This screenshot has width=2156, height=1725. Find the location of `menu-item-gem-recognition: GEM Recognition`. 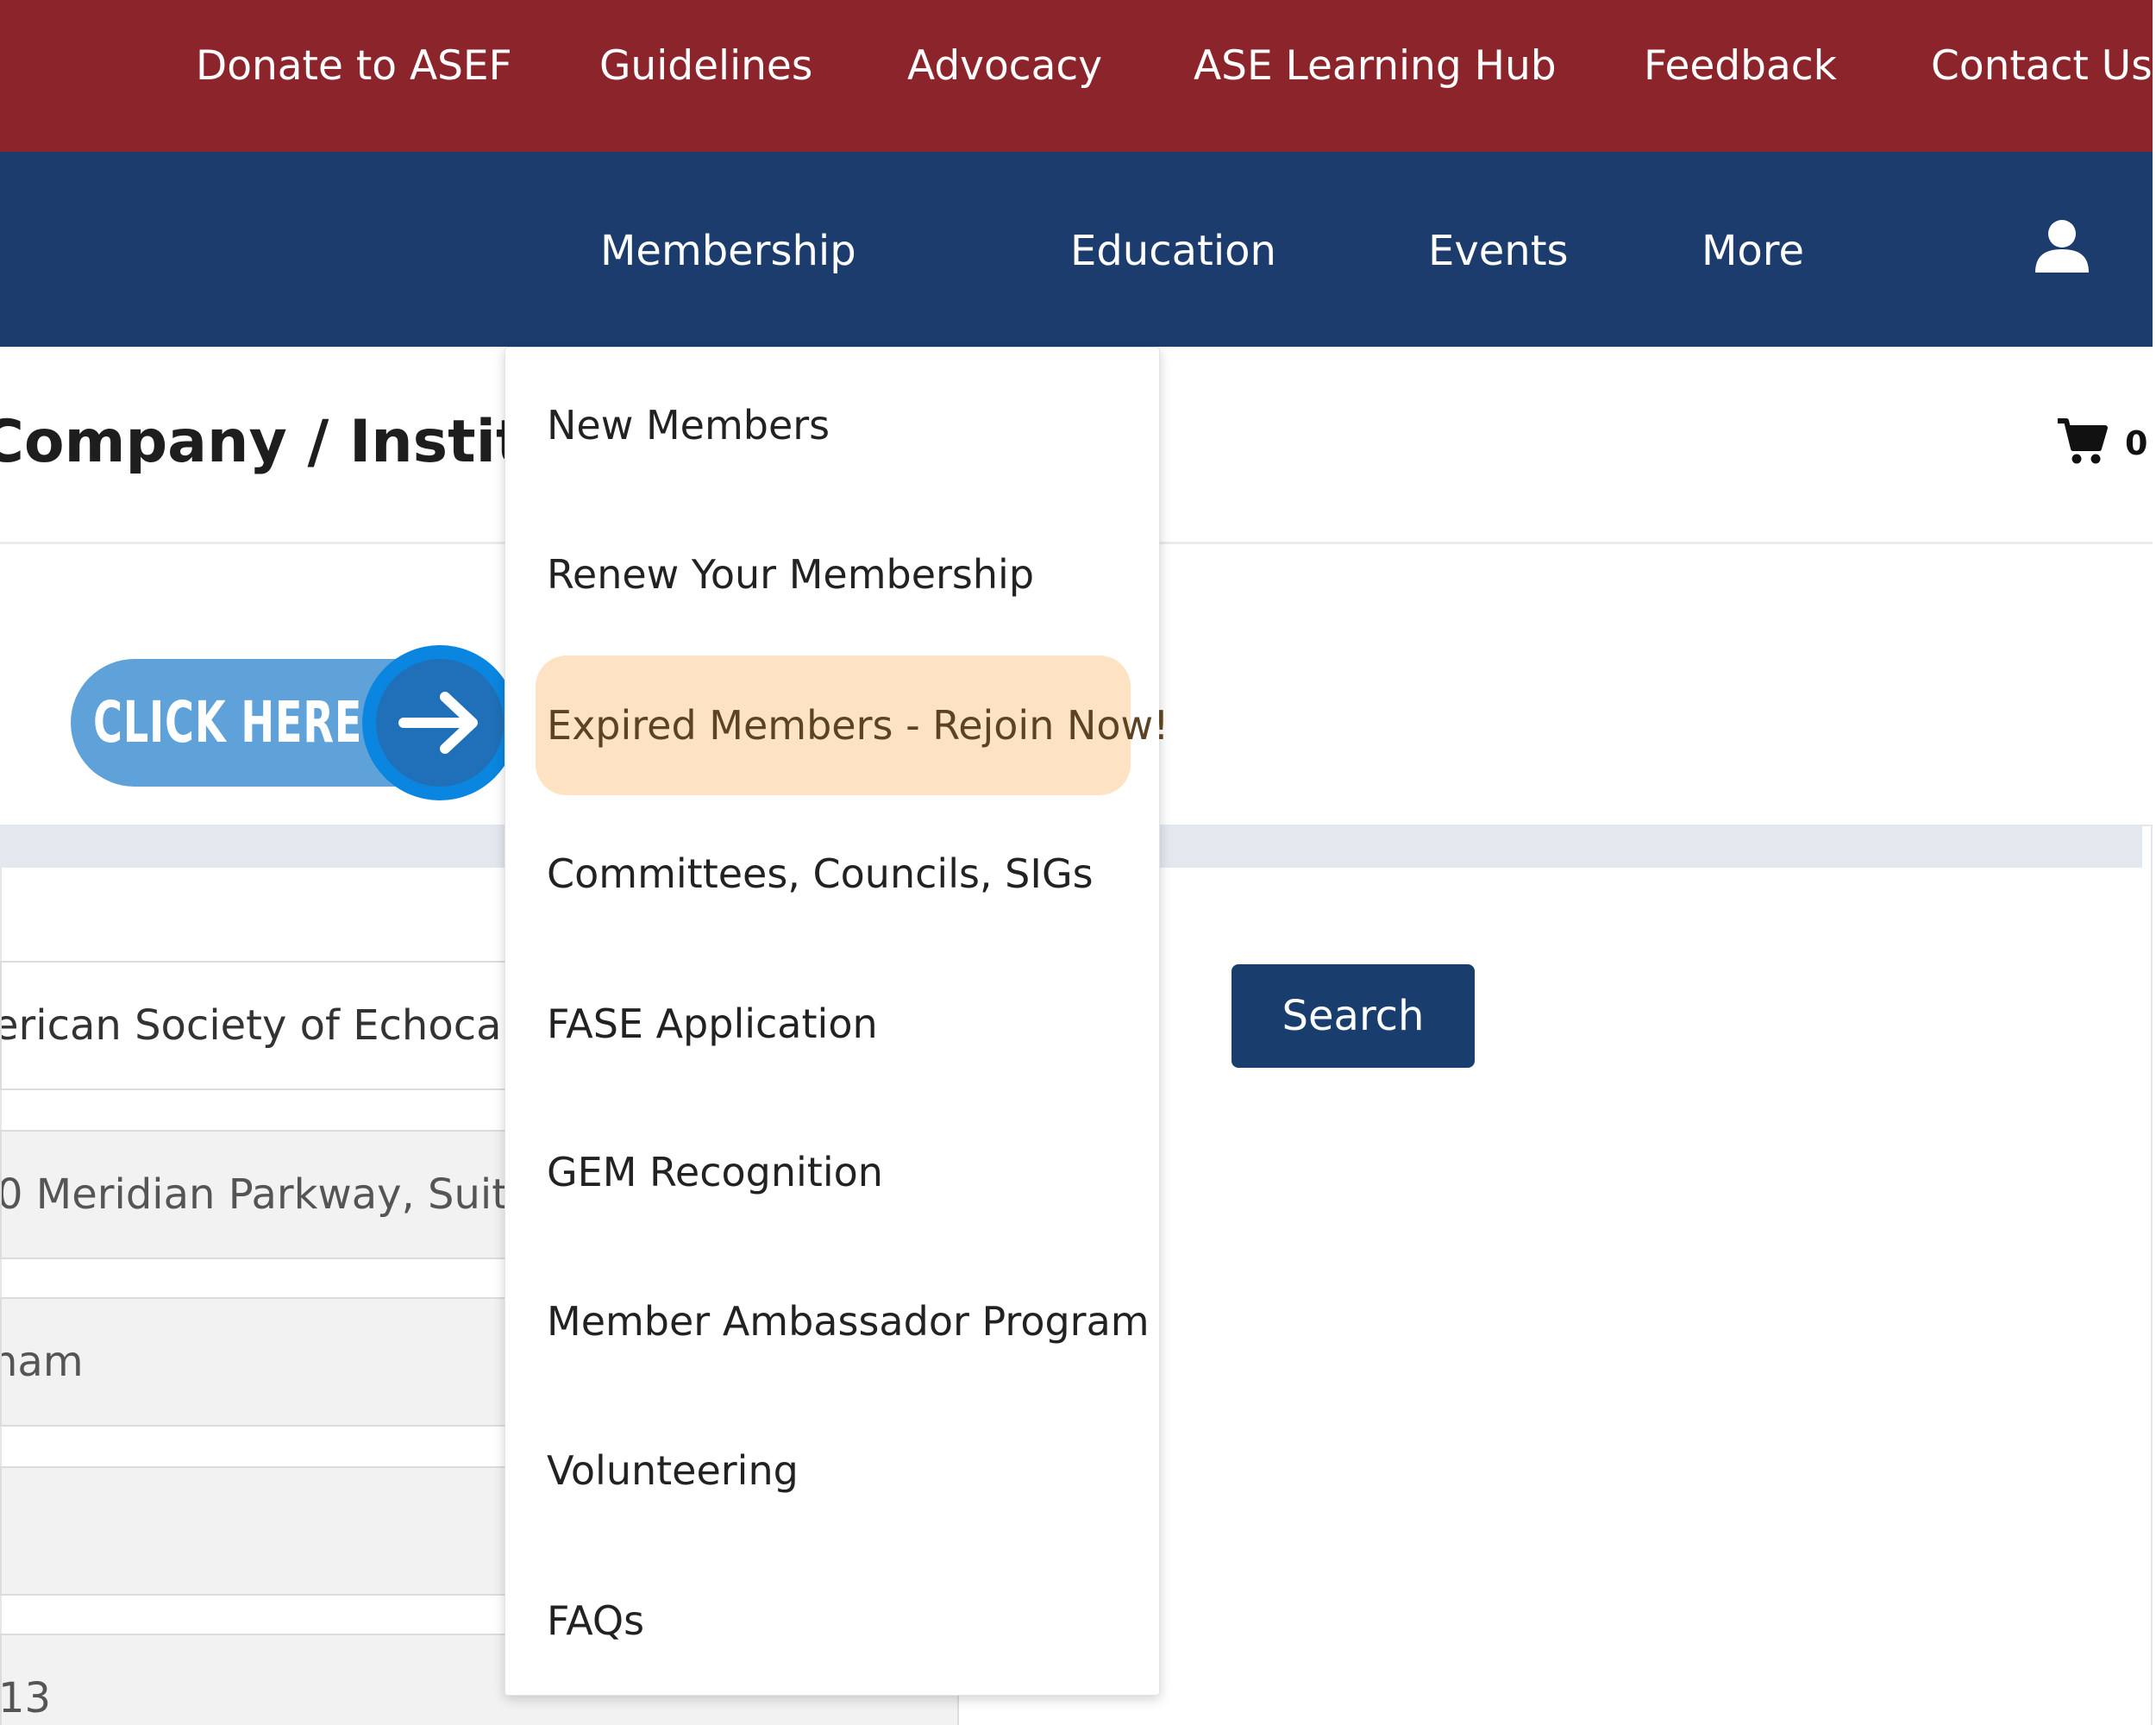

menu-item-gem-recognition: GEM Recognition is located at coordinates (715, 1172).